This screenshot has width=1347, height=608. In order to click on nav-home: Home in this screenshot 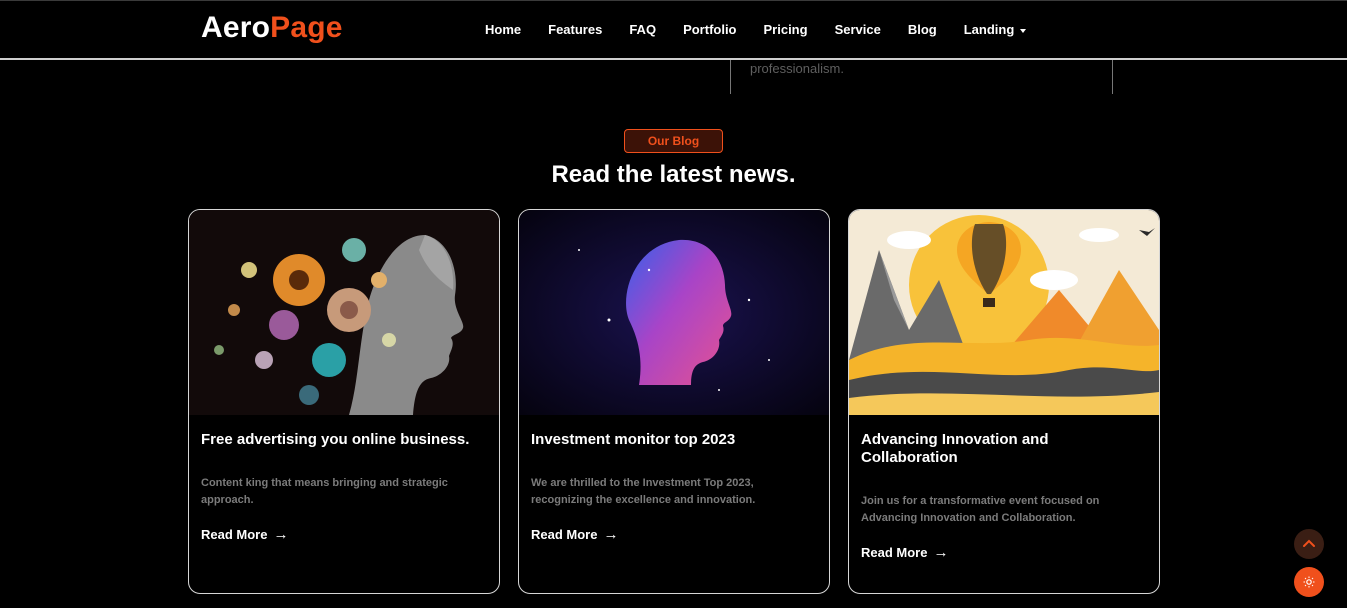, I will do `click(503, 29)`.